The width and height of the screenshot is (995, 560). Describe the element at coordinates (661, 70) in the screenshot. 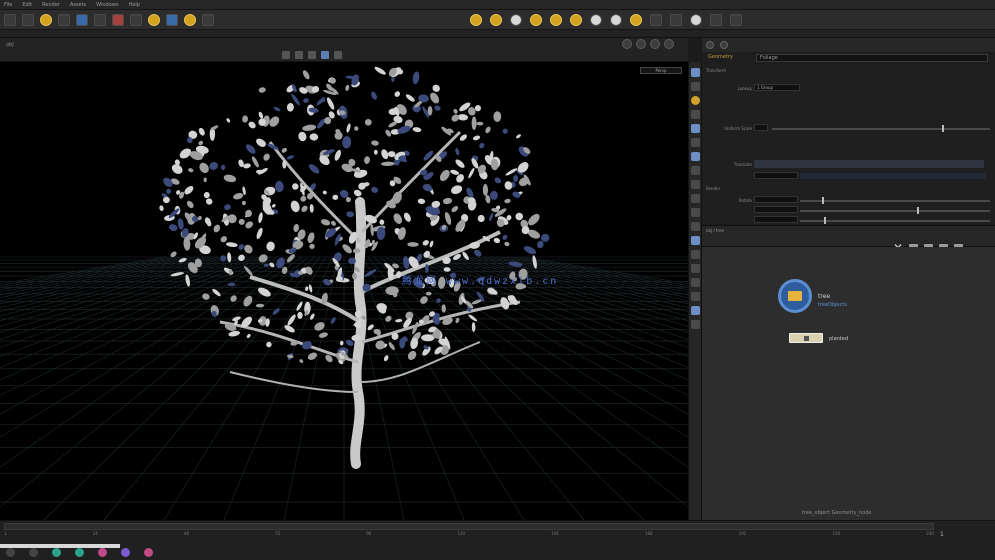

I see `camera-persp-button: Persp` at that location.